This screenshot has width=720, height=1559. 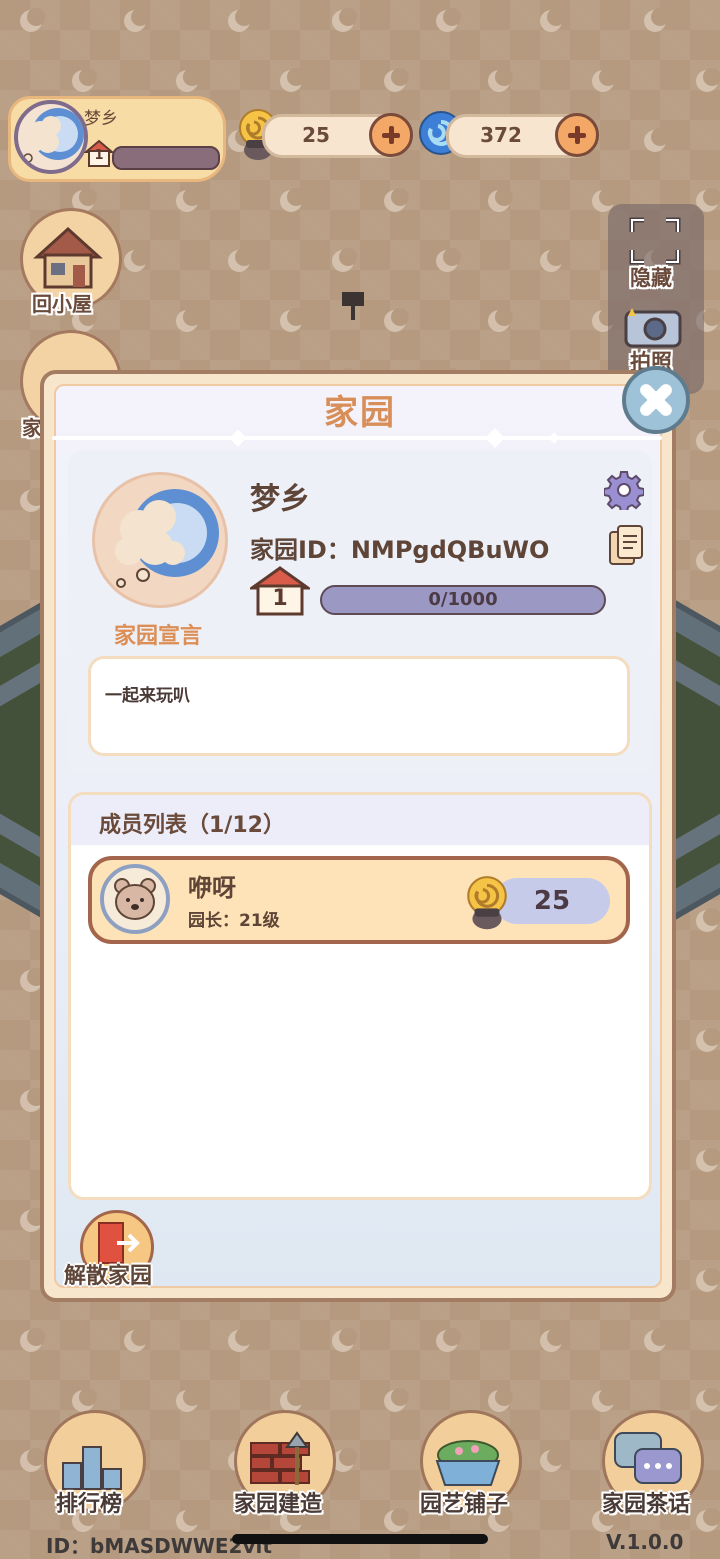 What do you see at coordinates (192, 825) in the screenshot?
I see `members-title: 成员列表（1/12）` at bounding box center [192, 825].